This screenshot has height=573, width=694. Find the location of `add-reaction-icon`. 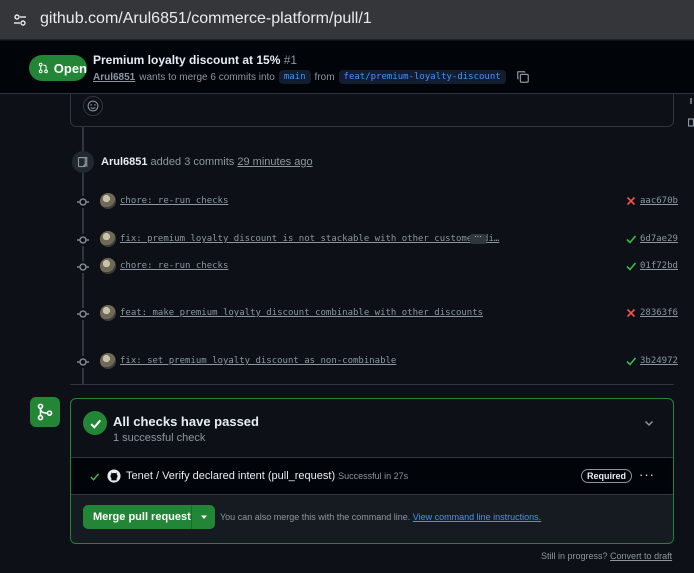

add-reaction-icon is located at coordinates (93, 106).